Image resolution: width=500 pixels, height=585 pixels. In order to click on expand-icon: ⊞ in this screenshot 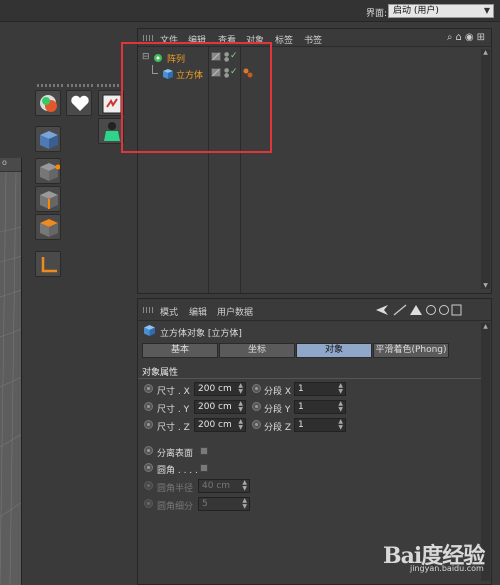, I will do `click(481, 37)`.